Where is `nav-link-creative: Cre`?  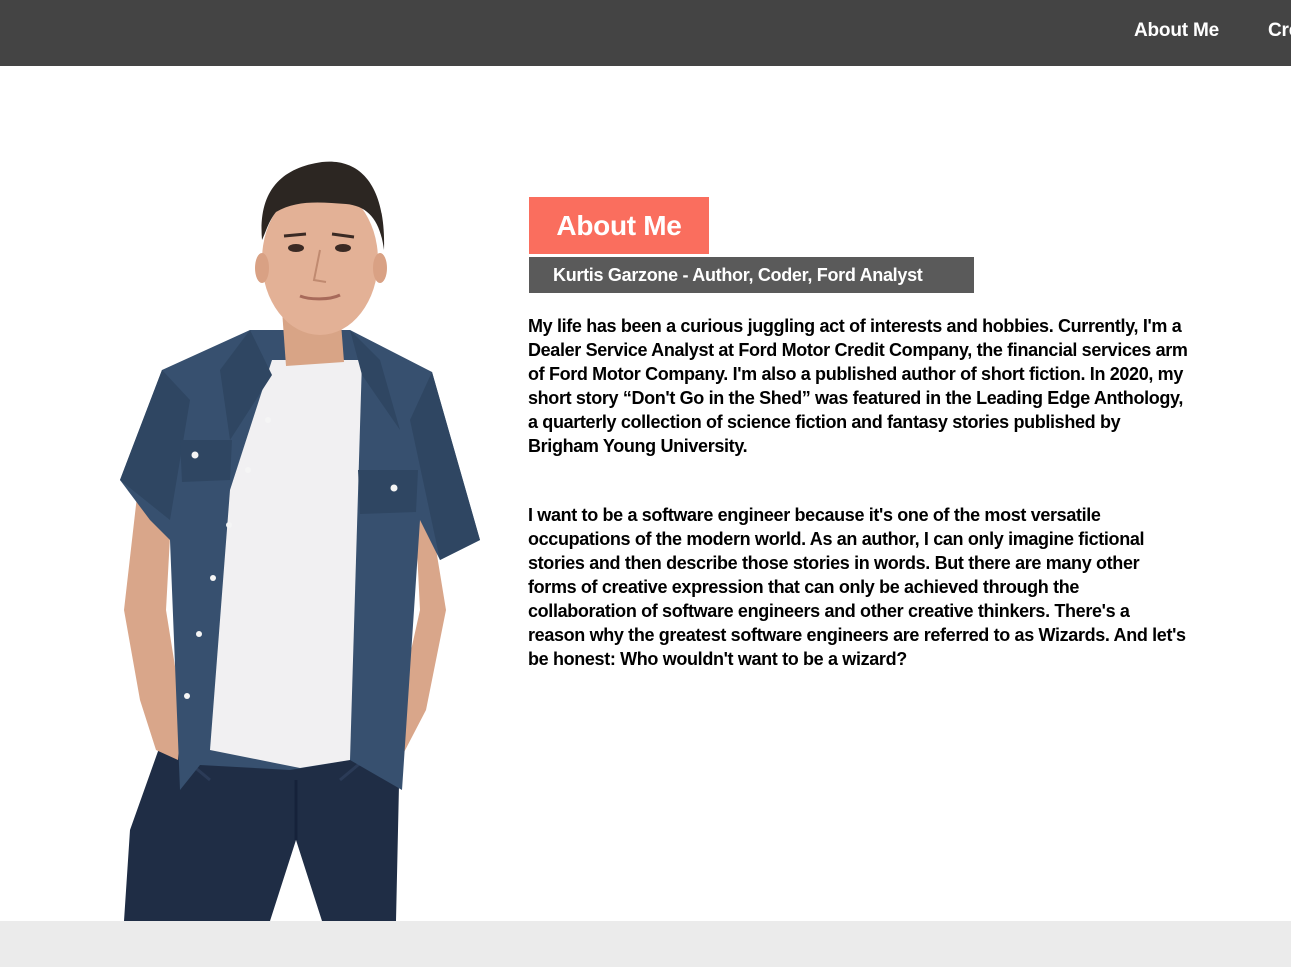
nav-link-creative: Cre is located at coordinates (1279, 31).